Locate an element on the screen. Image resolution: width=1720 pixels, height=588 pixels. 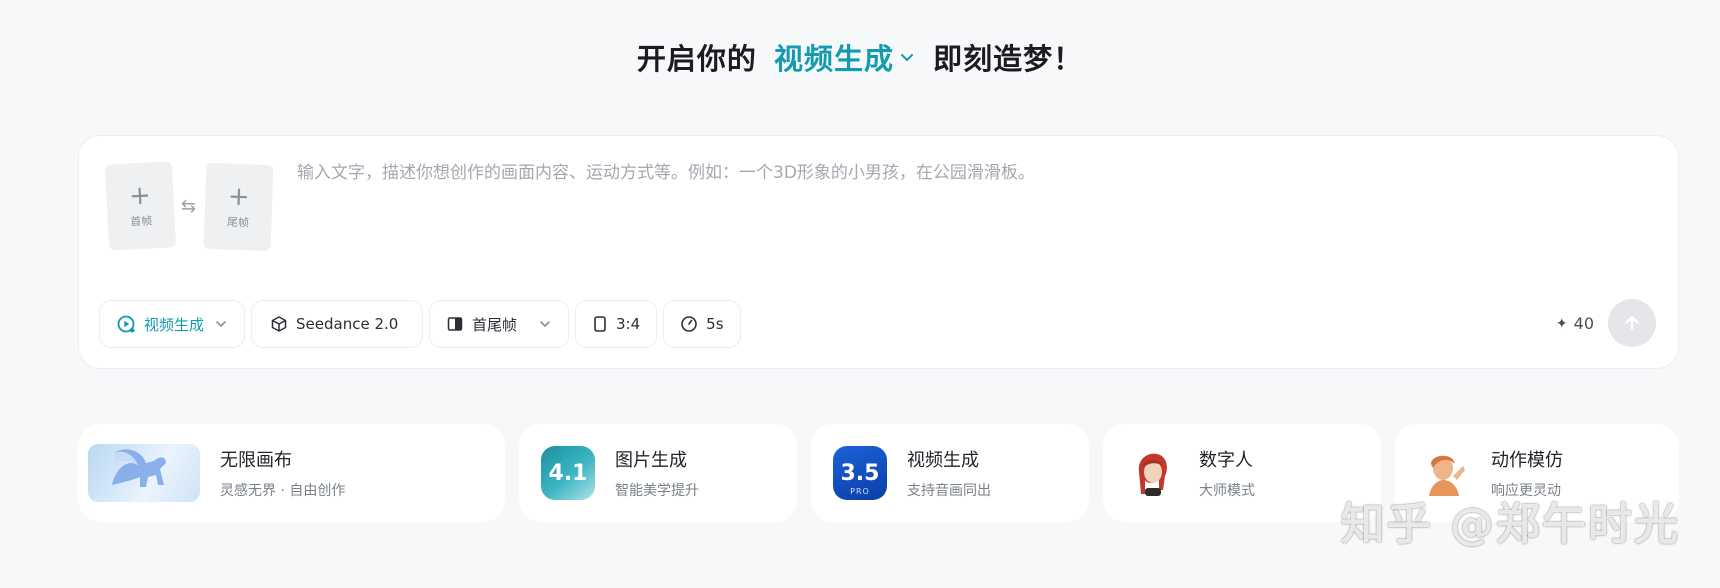
credits-value: 40 is located at coordinates (1583, 323).